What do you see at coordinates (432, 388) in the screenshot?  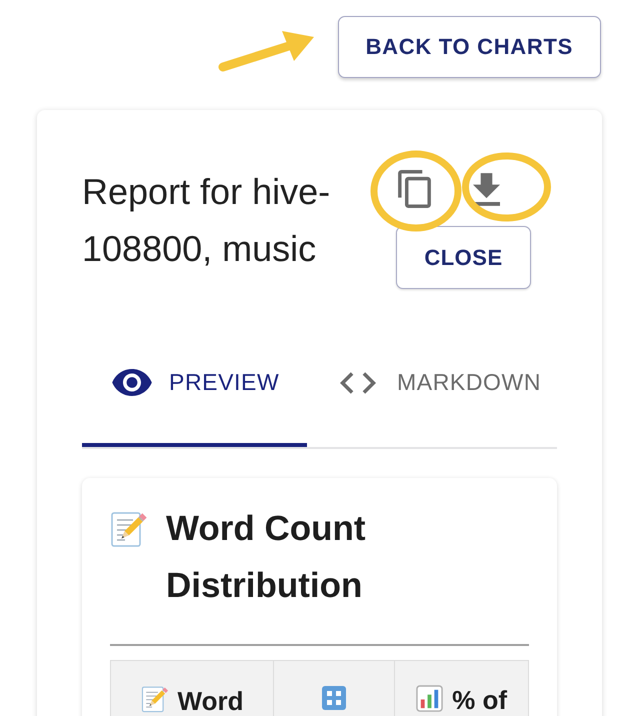 I see `tab: MARKDOWN` at bounding box center [432, 388].